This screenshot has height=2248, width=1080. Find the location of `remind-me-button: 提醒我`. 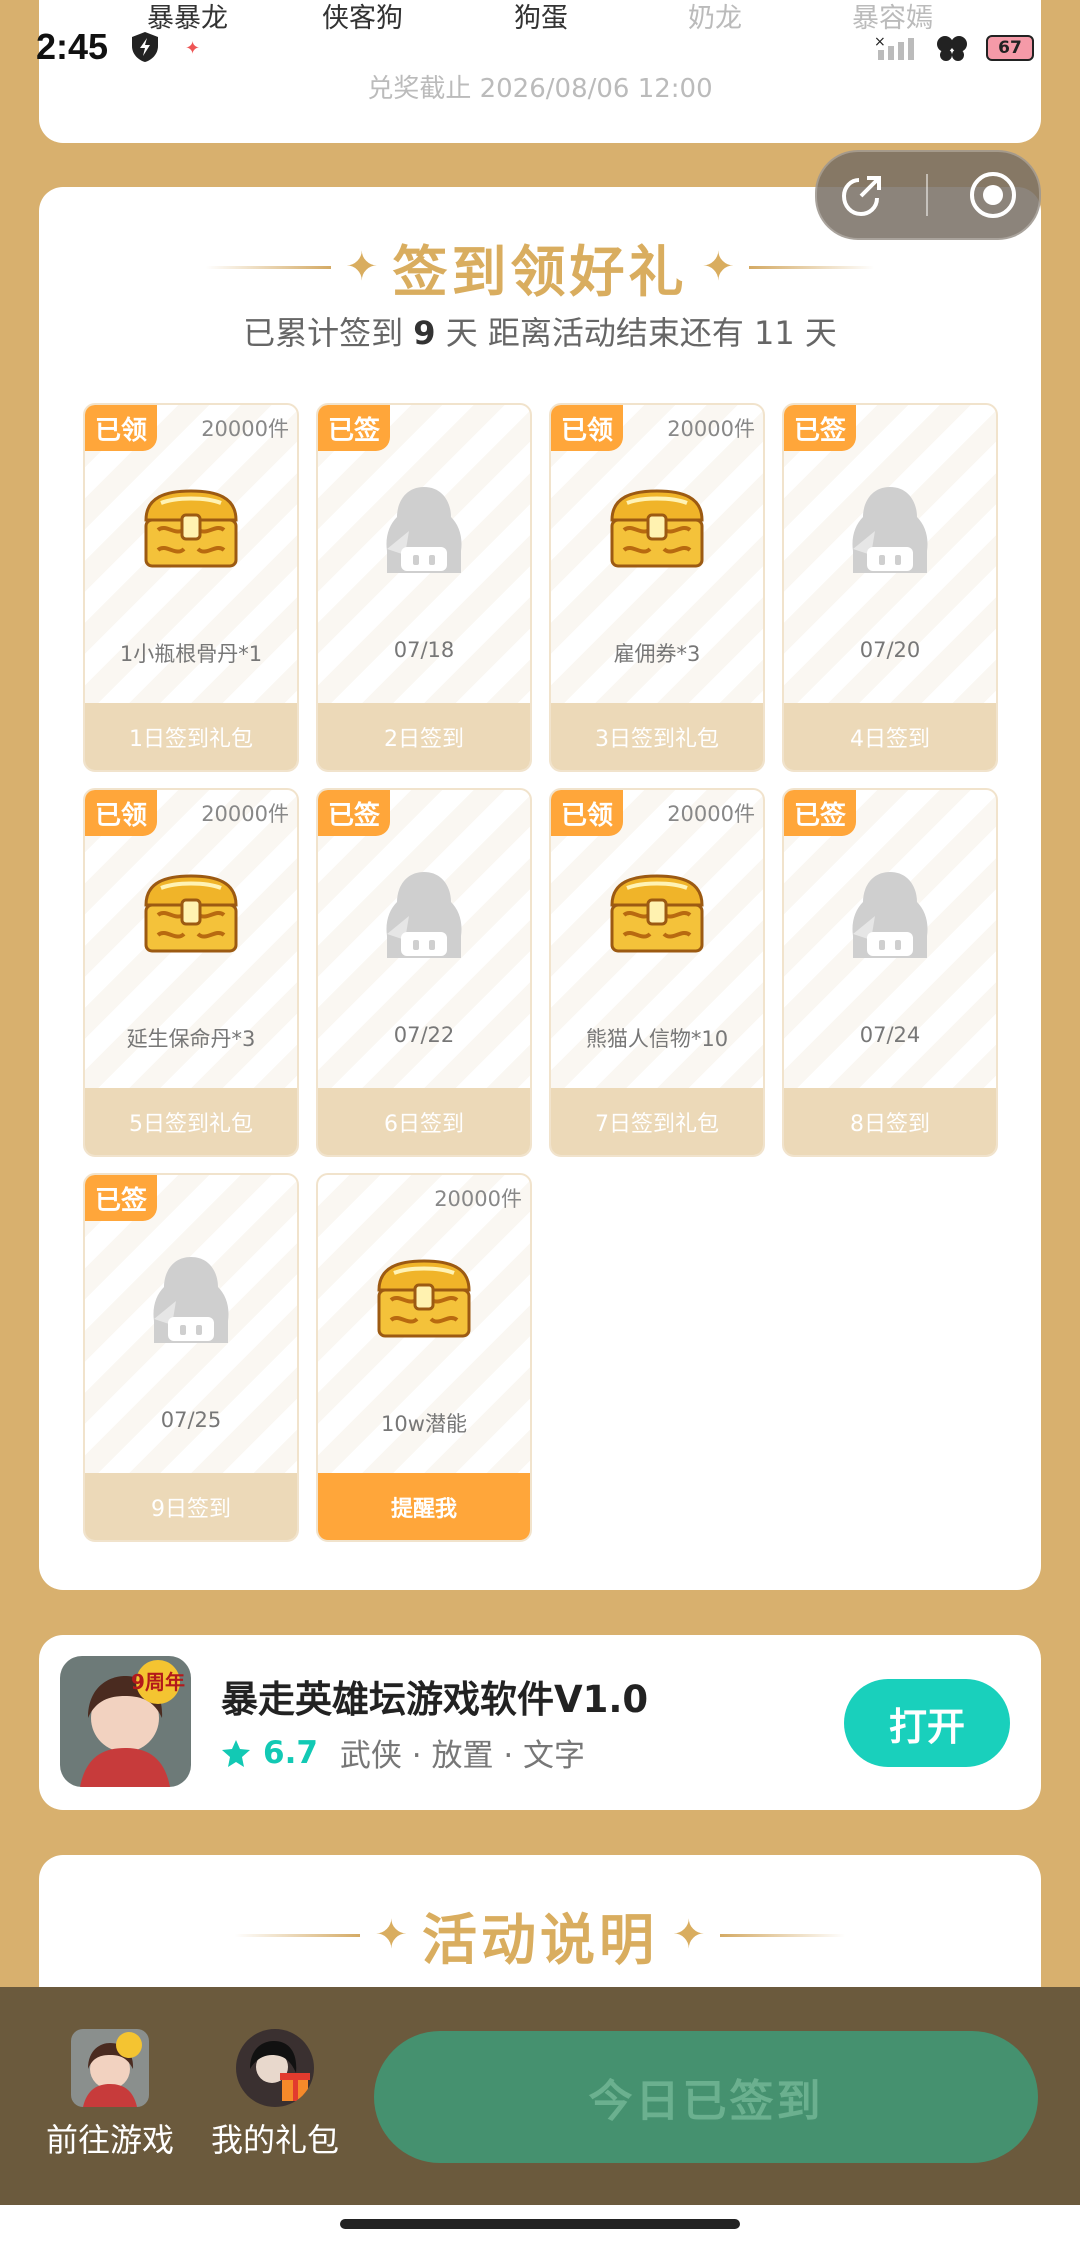

remind-me-button: 提醒我 is located at coordinates (424, 1506).